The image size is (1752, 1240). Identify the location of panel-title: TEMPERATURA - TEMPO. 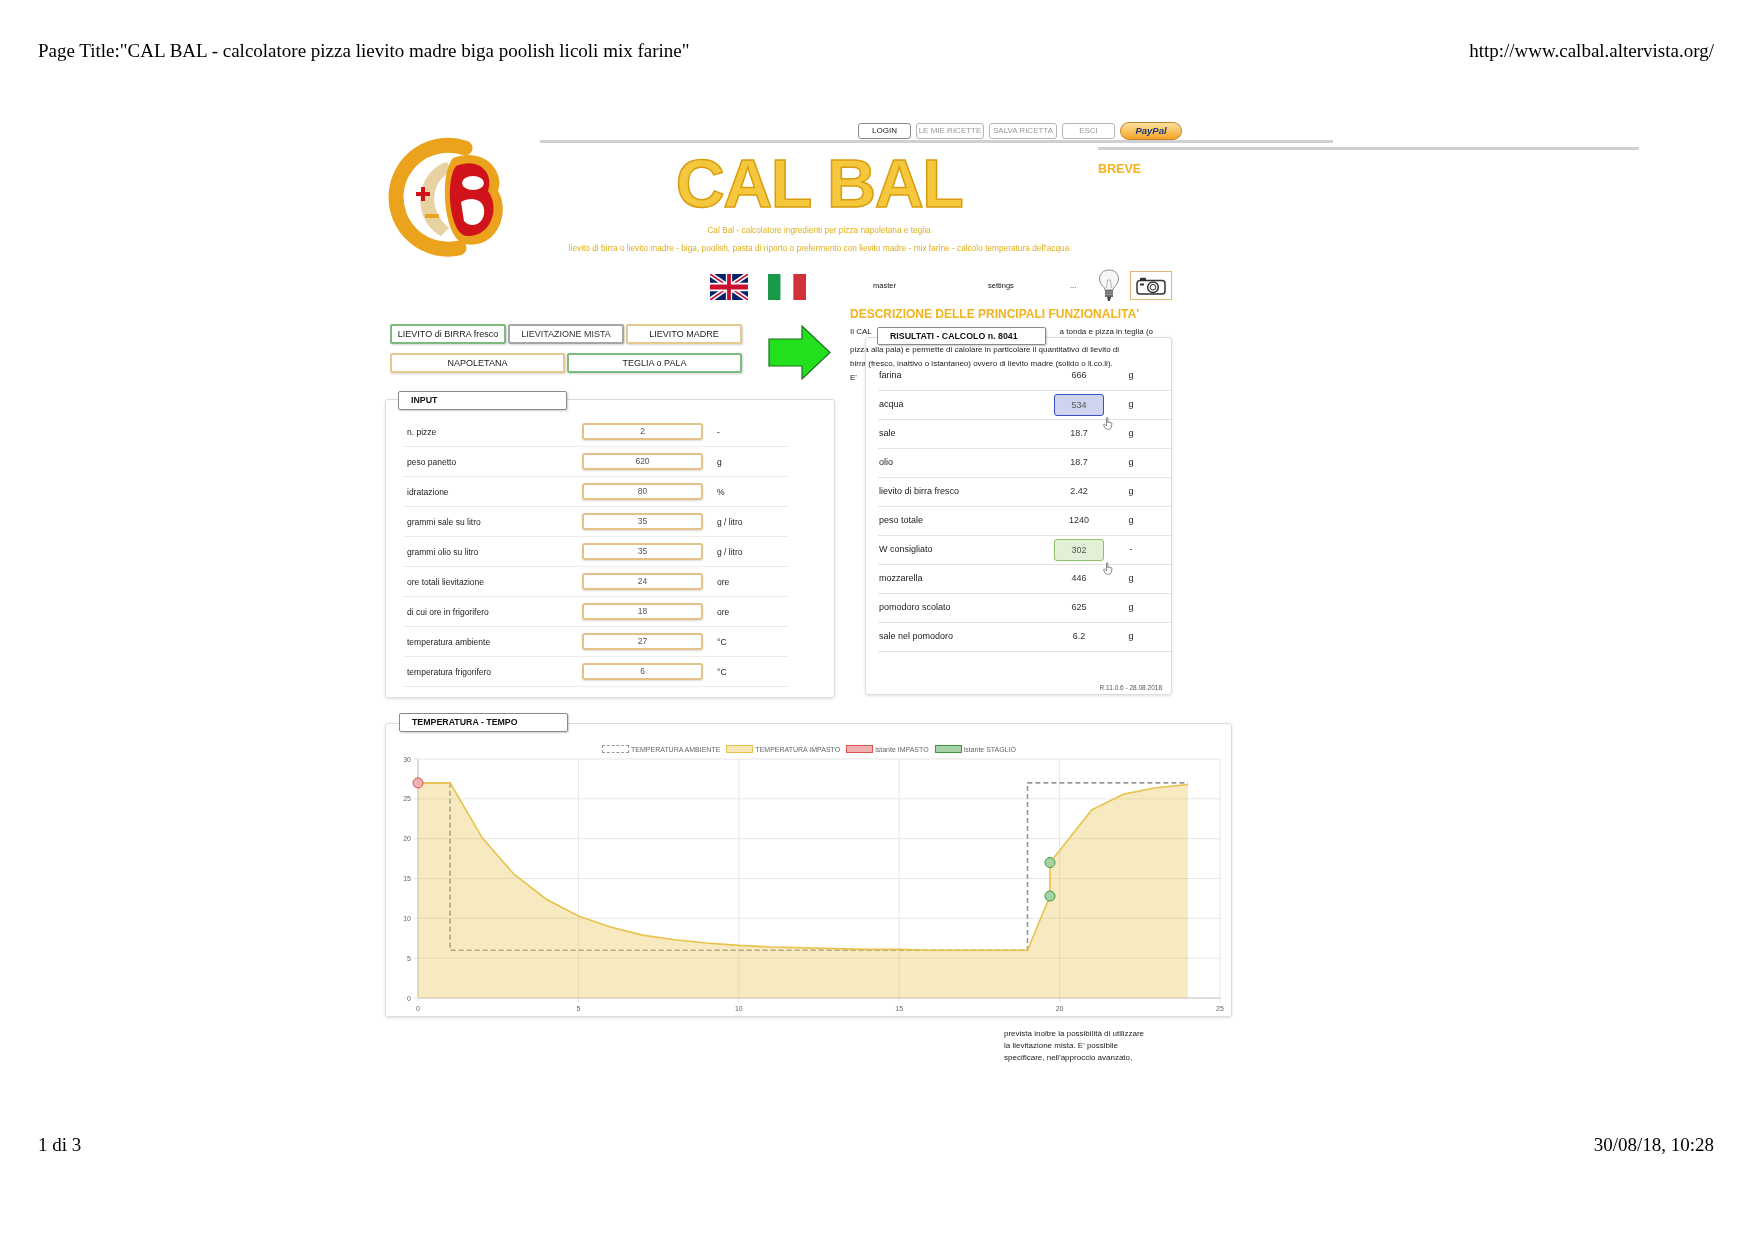
(483, 722).